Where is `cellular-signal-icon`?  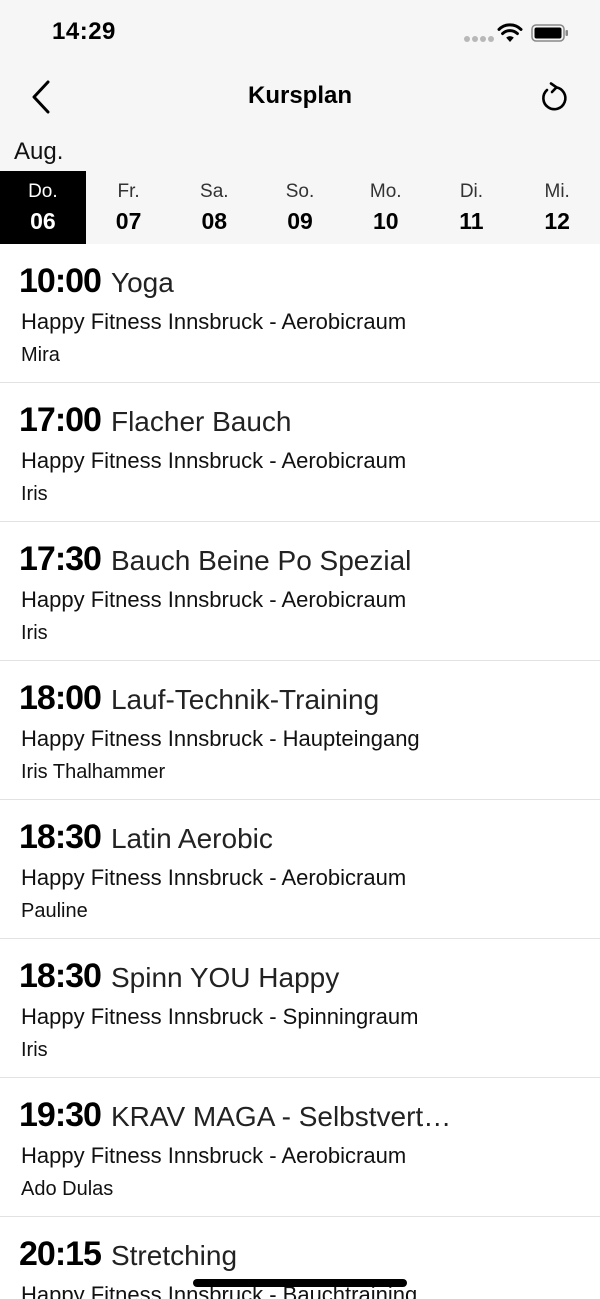 cellular-signal-icon is located at coordinates (479, 39).